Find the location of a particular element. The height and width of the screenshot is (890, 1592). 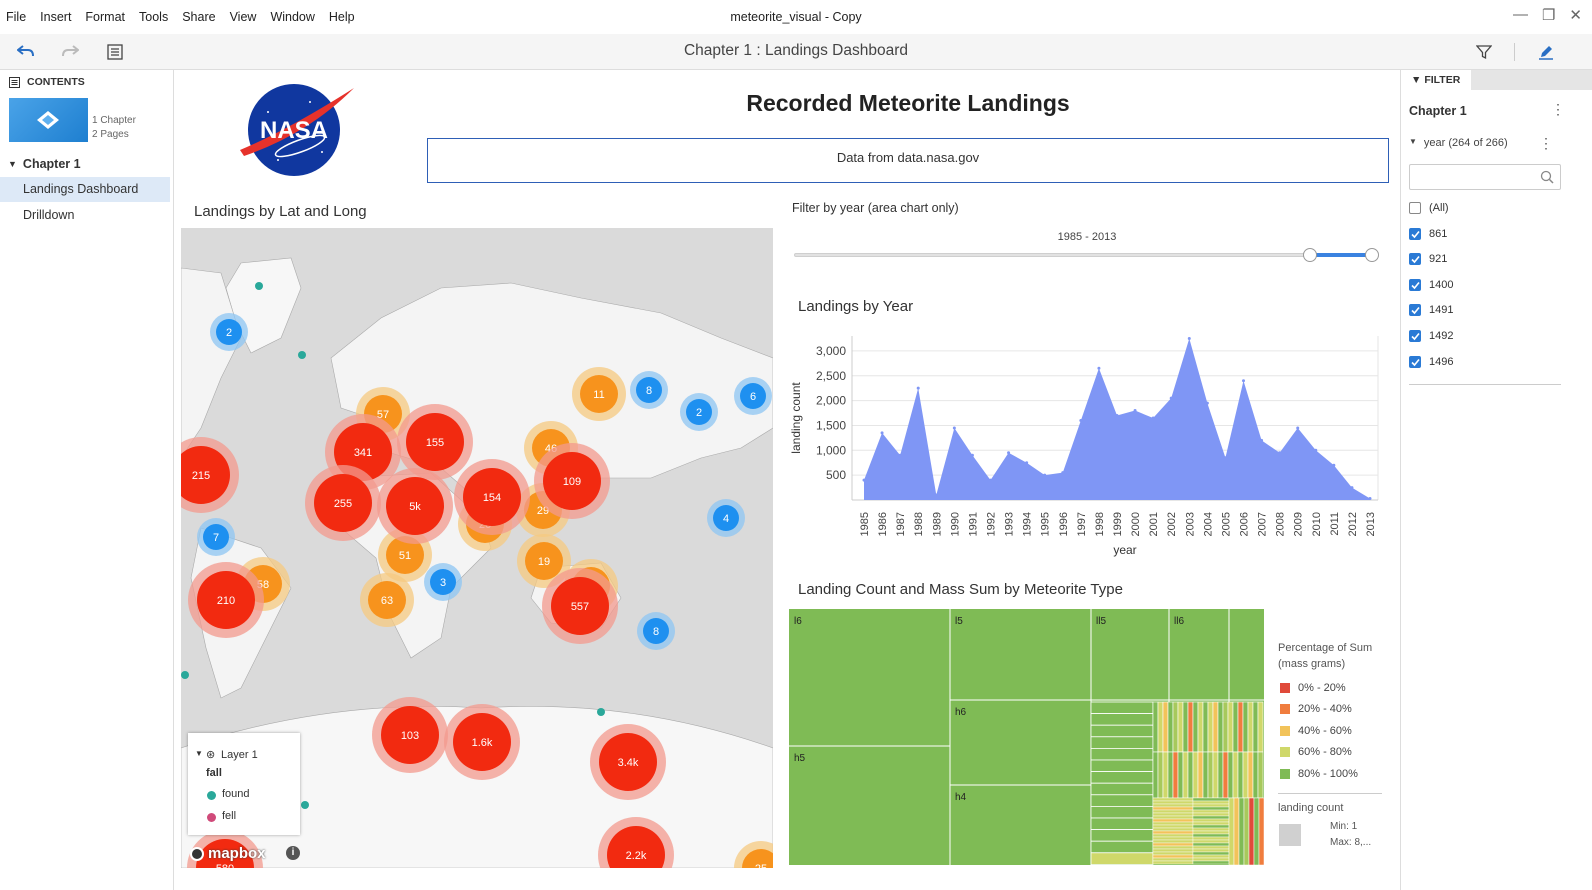

menu-share: Share is located at coordinates (198, 17).